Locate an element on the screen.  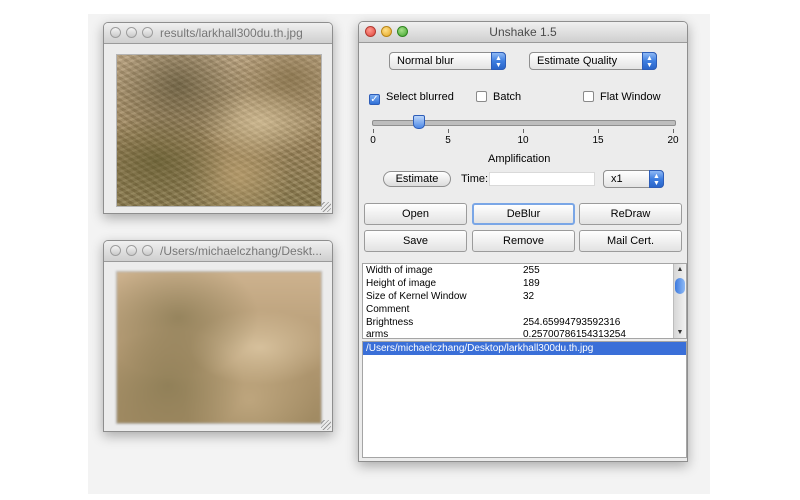
info-label: Height of image is located at coordinates (401, 283).